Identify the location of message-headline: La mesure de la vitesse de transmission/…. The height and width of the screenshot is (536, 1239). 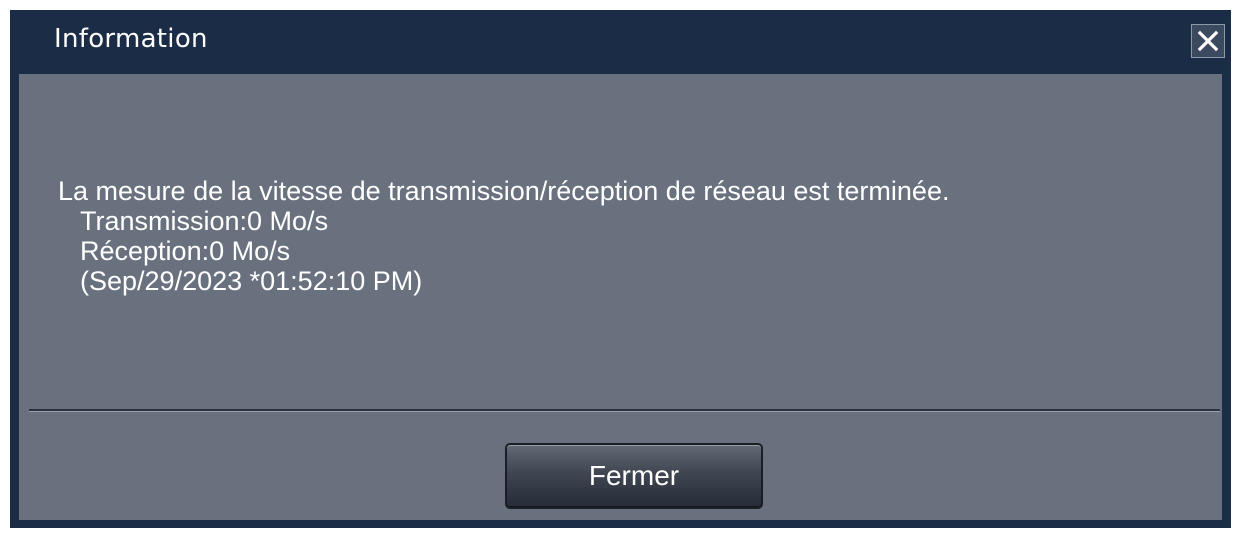
(504, 191).